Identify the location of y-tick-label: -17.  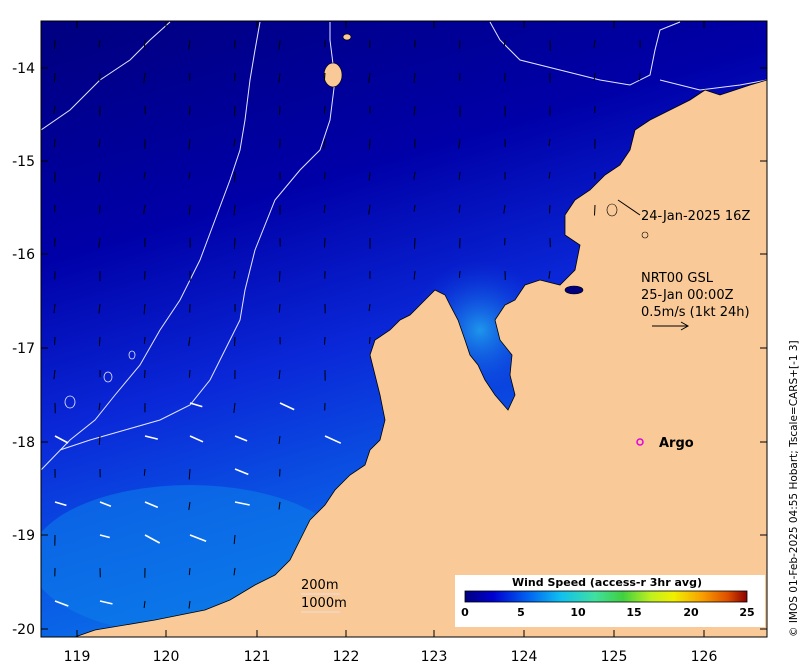
(23, 349).